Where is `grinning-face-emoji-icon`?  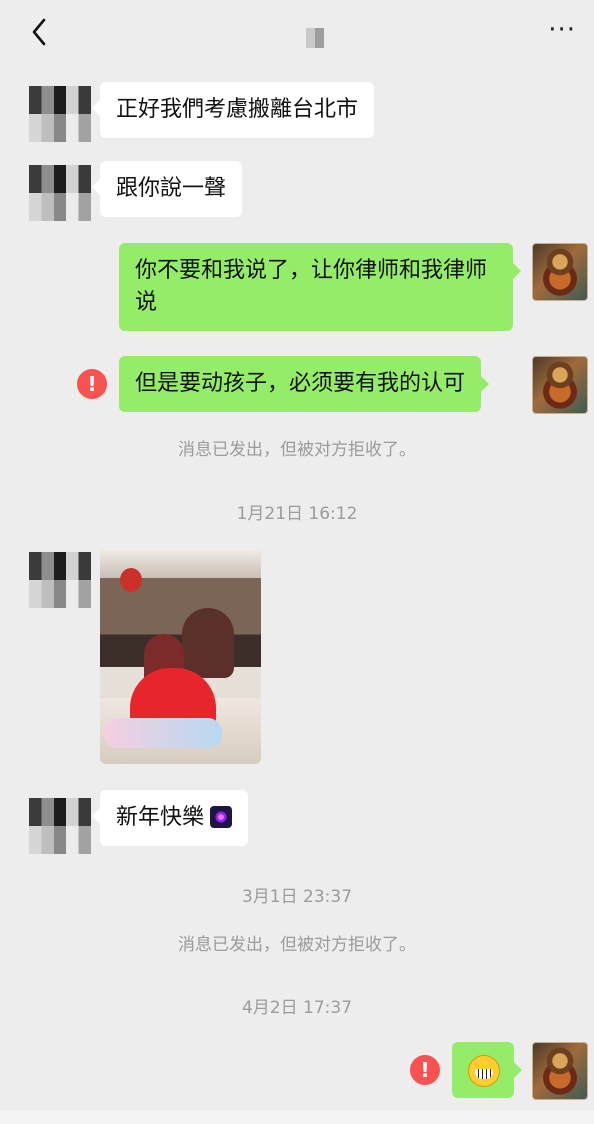 grinning-face-emoji-icon is located at coordinates (484, 1071).